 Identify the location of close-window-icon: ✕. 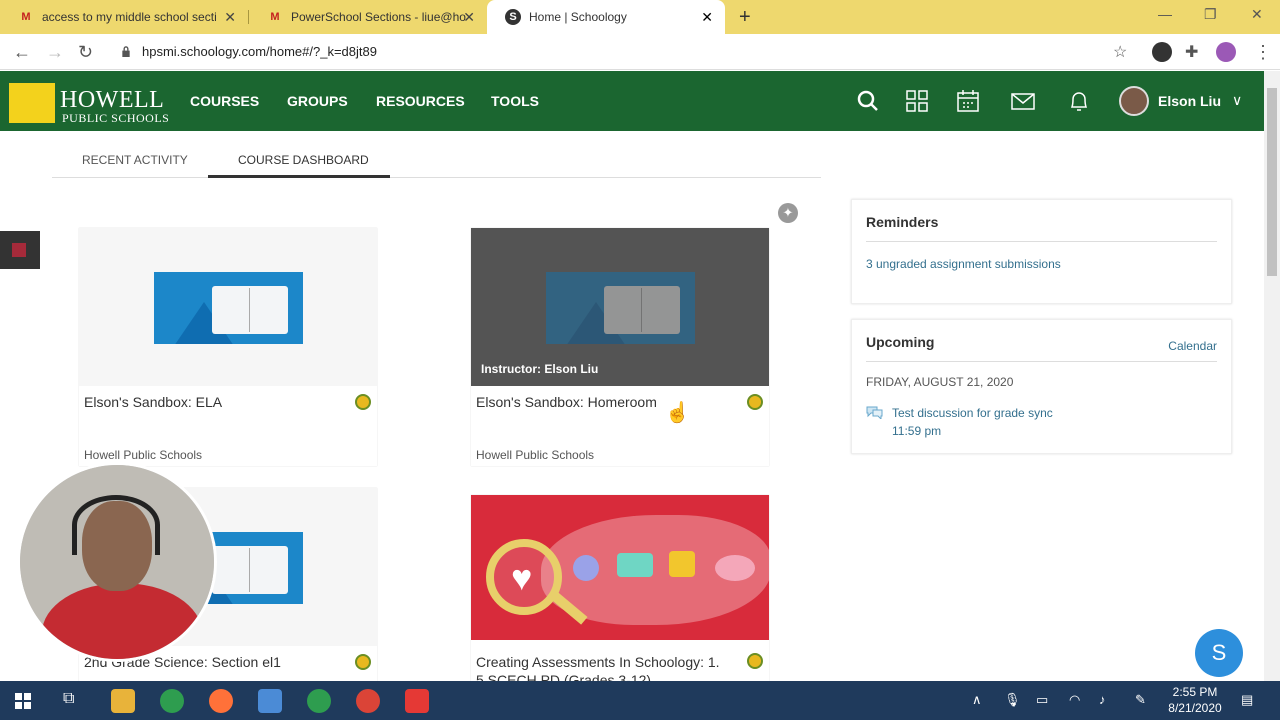
(1257, 14).